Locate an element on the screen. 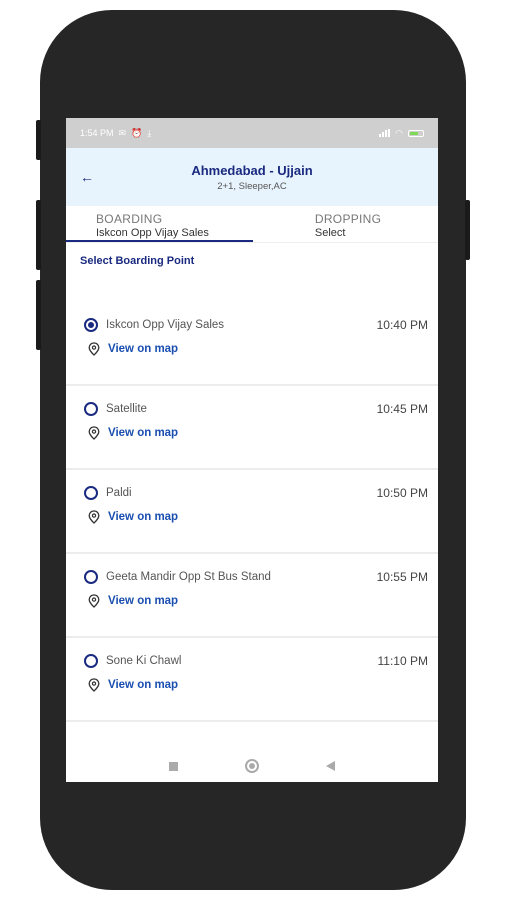 This screenshot has width=506, height=900. radio-selected-dot is located at coordinates (91, 325).